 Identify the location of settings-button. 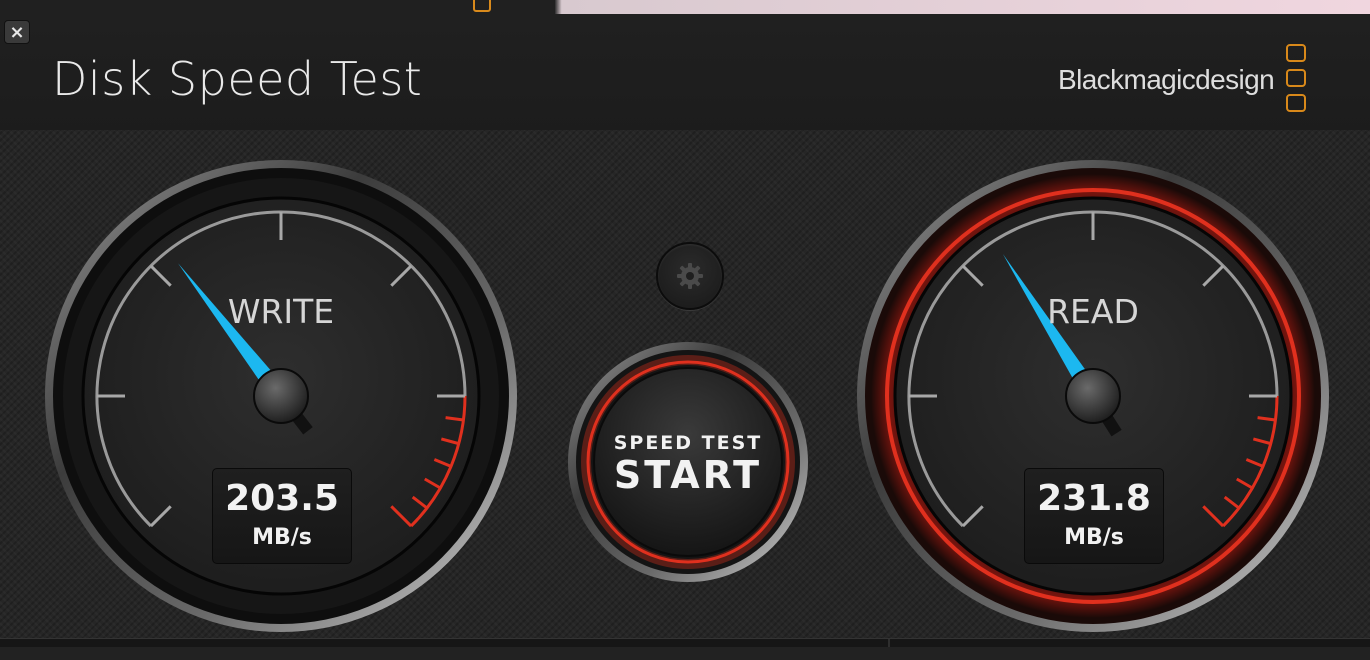
(690, 276).